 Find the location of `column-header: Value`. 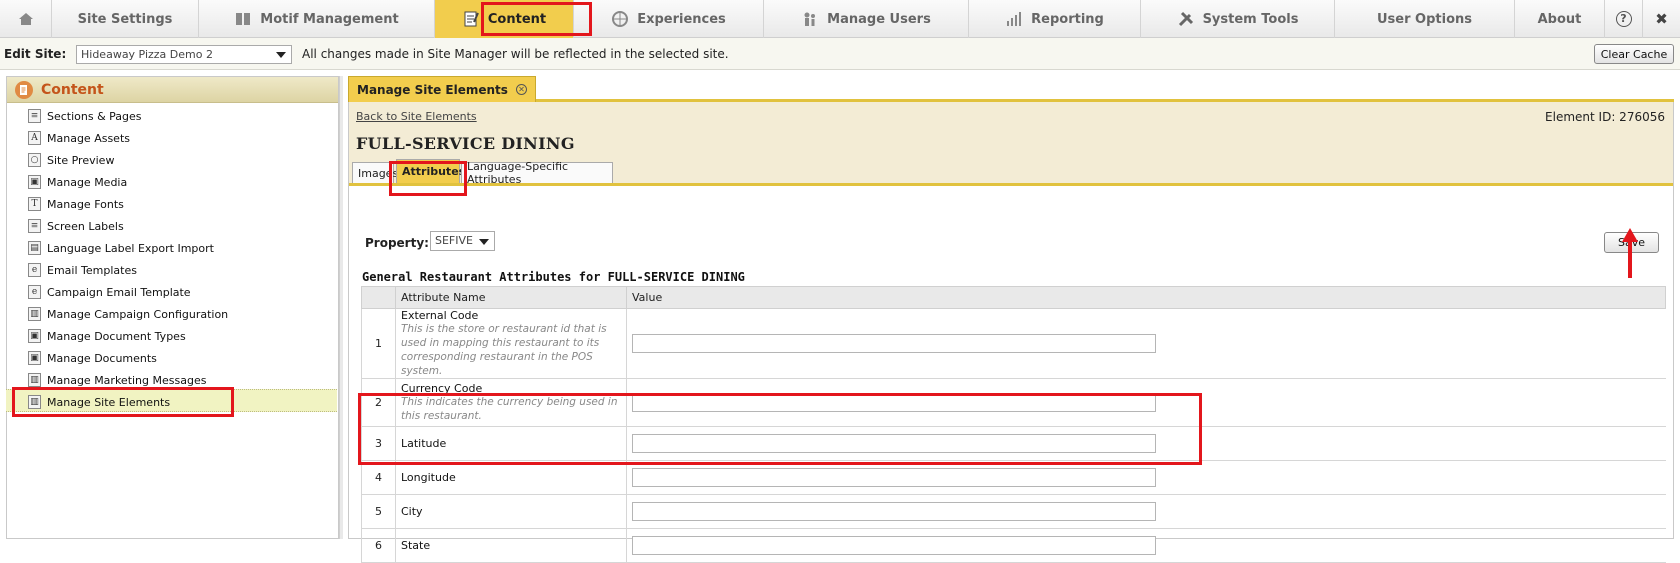

column-header: Value is located at coordinates (1146, 297).